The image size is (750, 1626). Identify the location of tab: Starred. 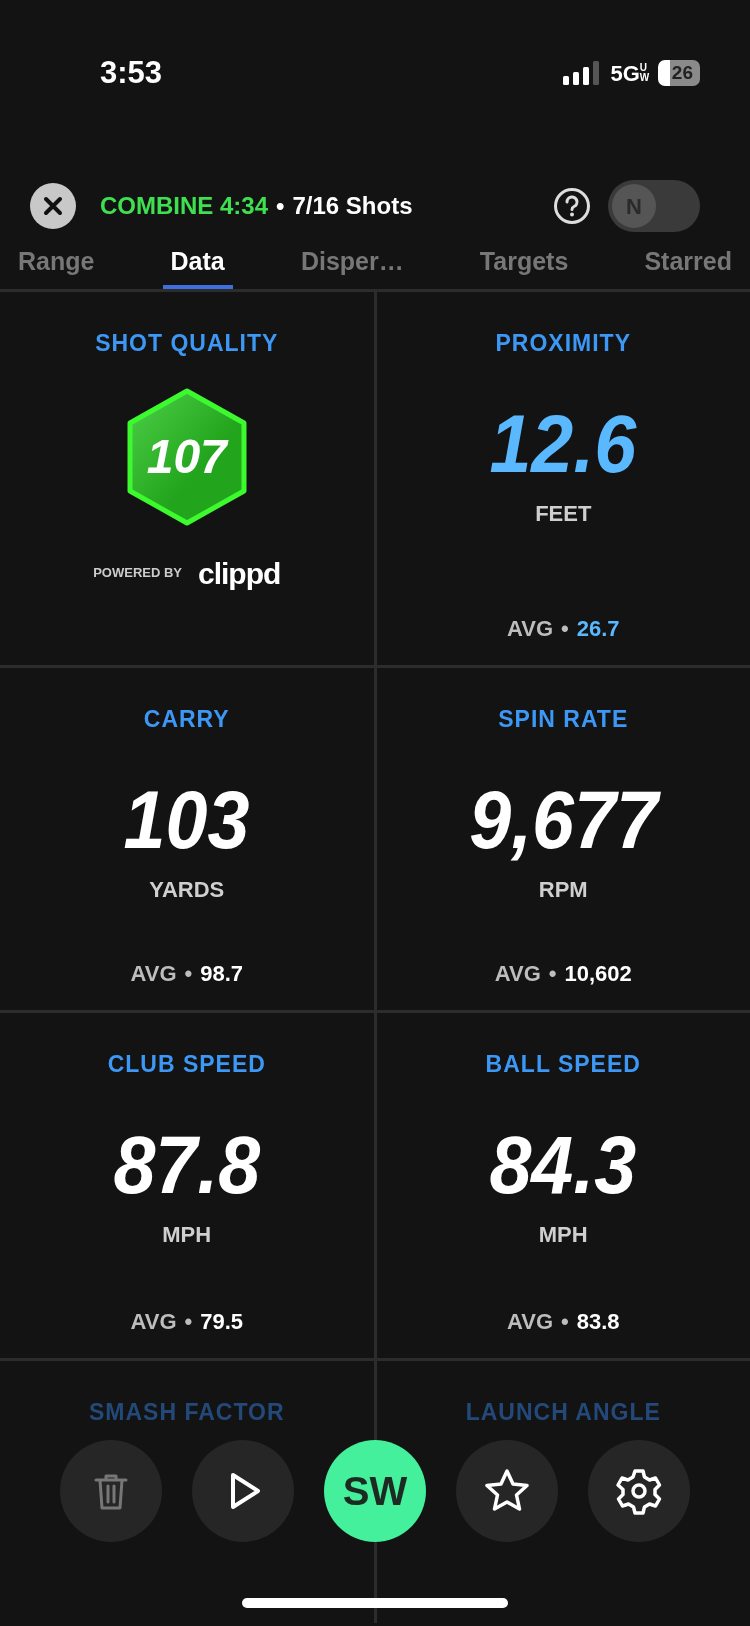
(688, 263).